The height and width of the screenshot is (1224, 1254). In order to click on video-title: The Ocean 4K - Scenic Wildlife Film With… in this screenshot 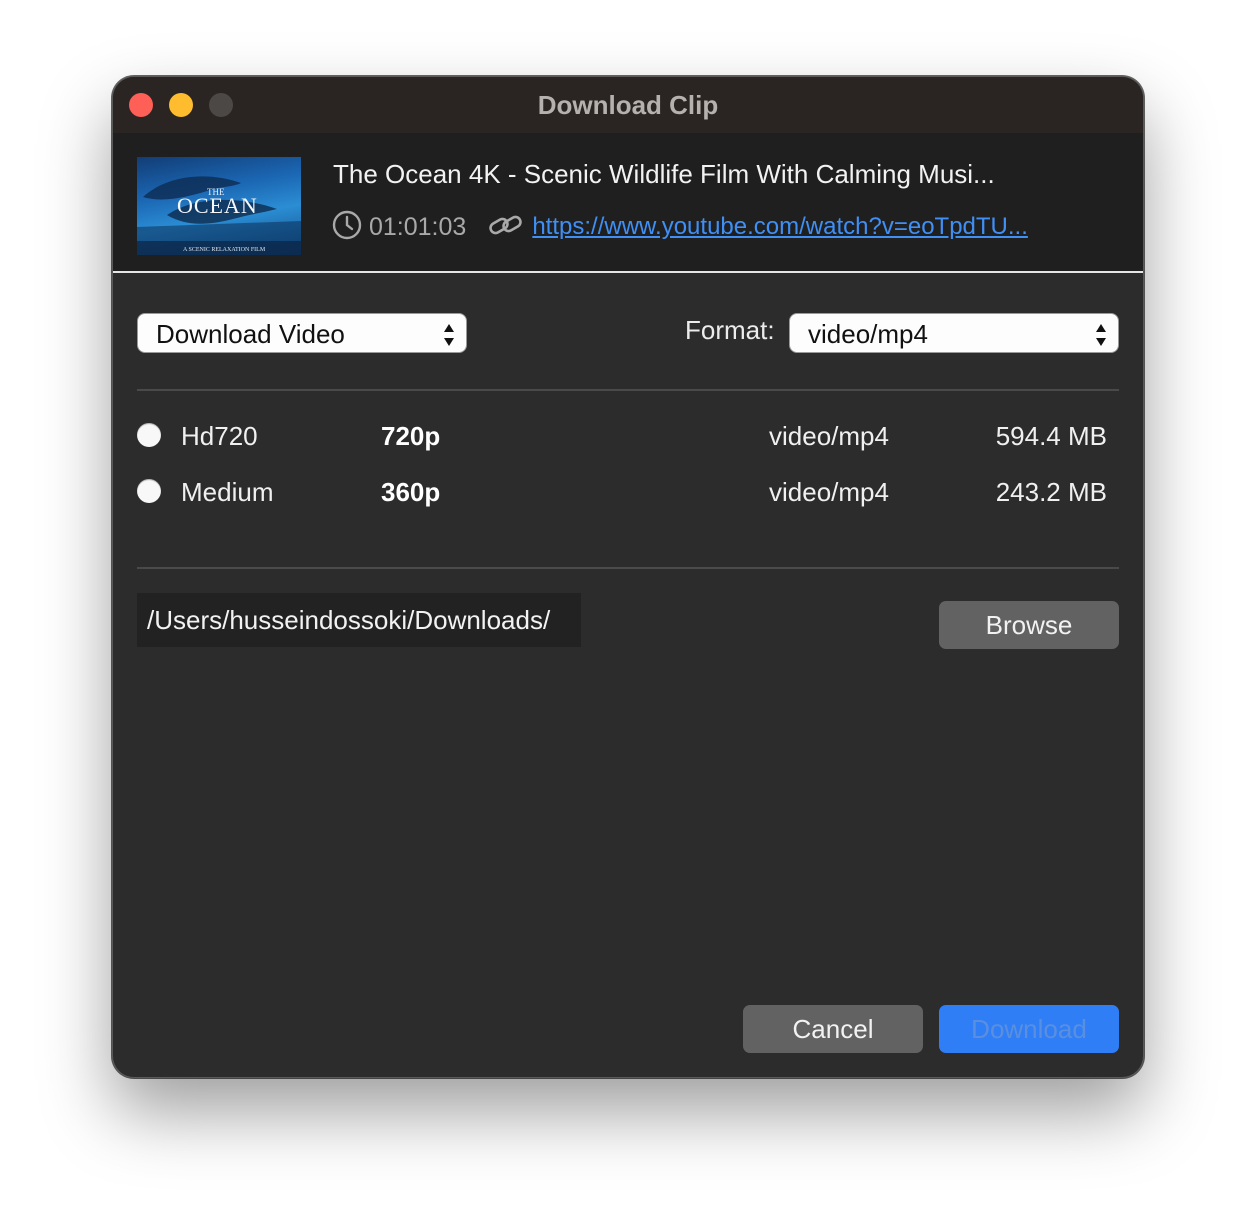, I will do `click(664, 174)`.